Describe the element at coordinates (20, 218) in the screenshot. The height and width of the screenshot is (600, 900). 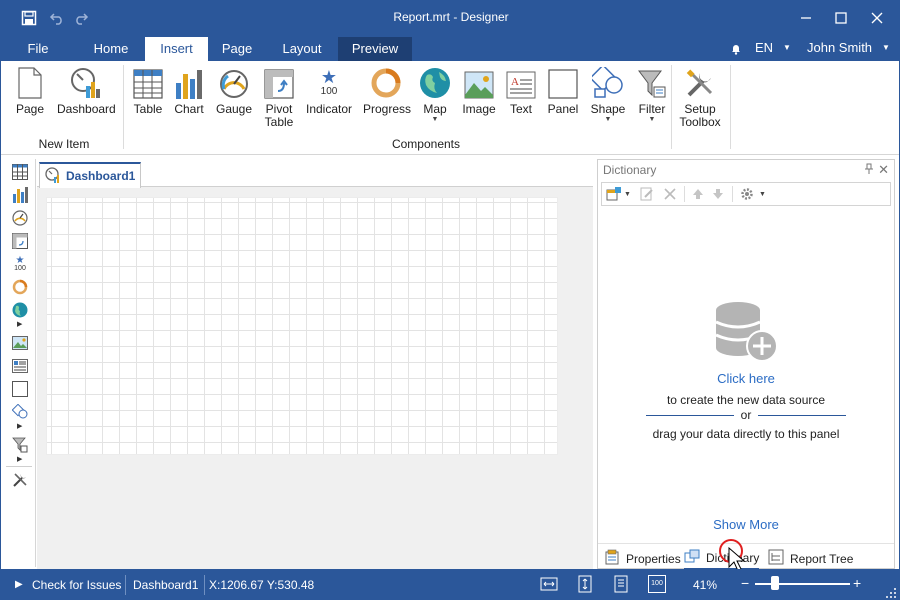
I see `toolbox-gauge-icon` at that location.